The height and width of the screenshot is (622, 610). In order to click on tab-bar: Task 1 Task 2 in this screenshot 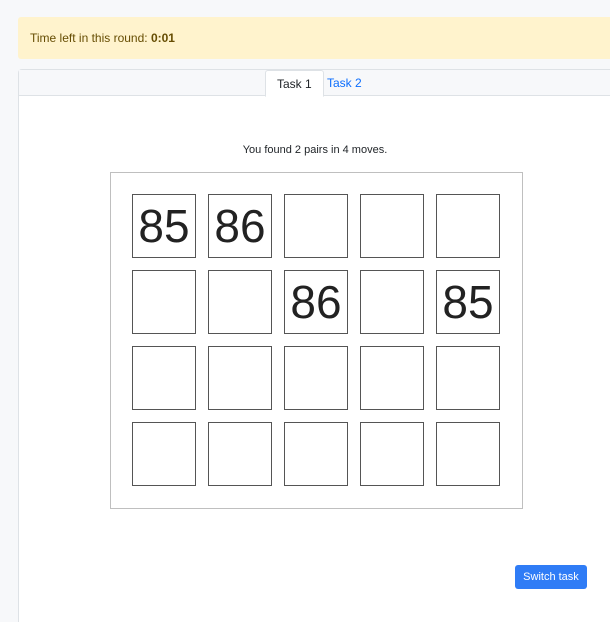, I will do `click(314, 83)`.